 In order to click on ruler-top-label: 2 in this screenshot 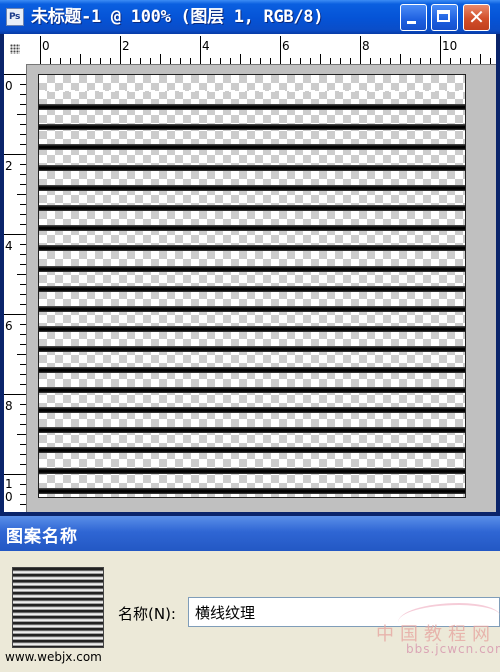, I will do `click(126, 46)`.